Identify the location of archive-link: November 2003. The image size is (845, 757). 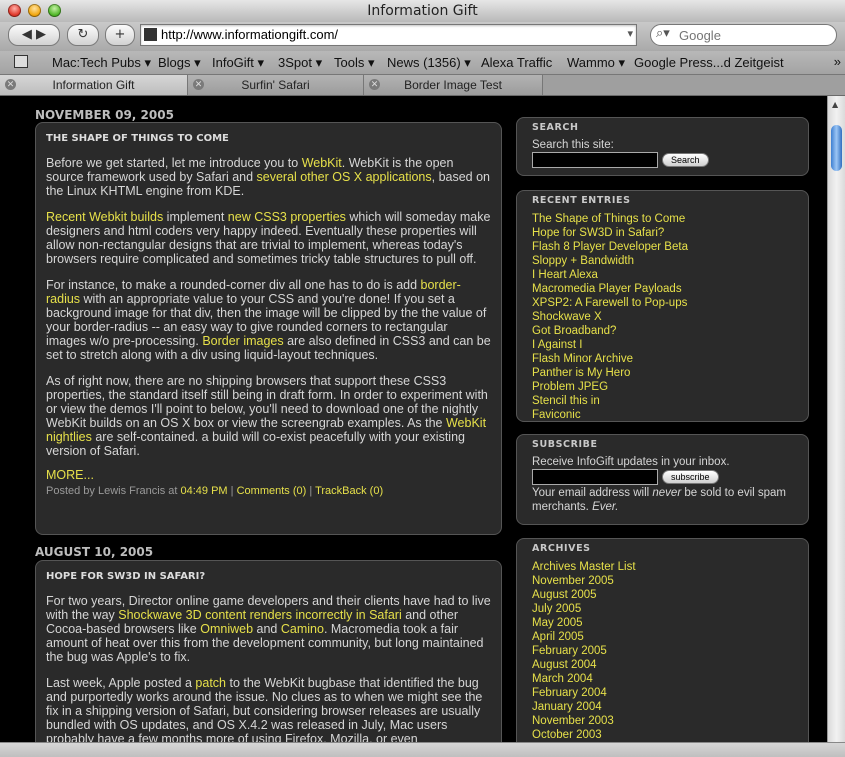
(662, 721).